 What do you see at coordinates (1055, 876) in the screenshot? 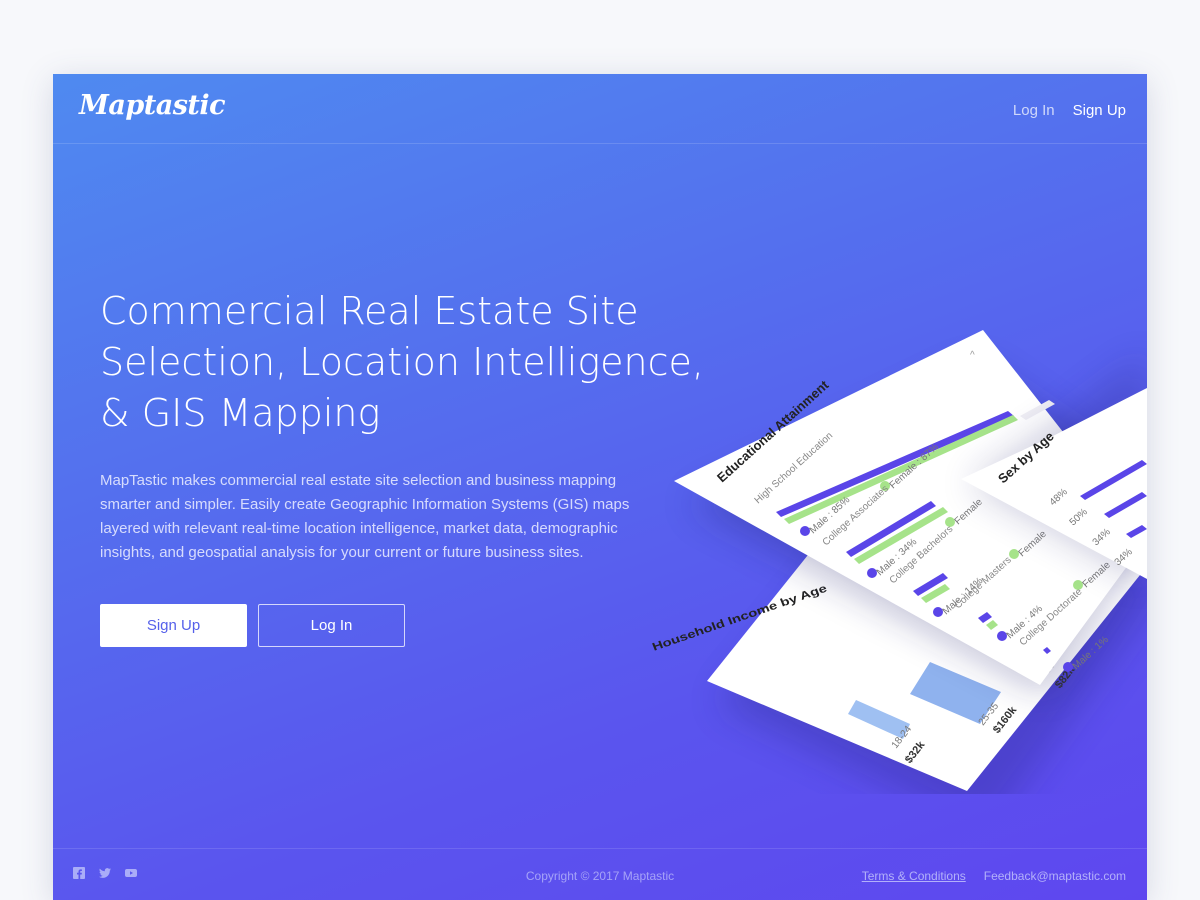
I see `feedback-email-link: Feedback@maptastic.com` at bounding box center [1055, 876].